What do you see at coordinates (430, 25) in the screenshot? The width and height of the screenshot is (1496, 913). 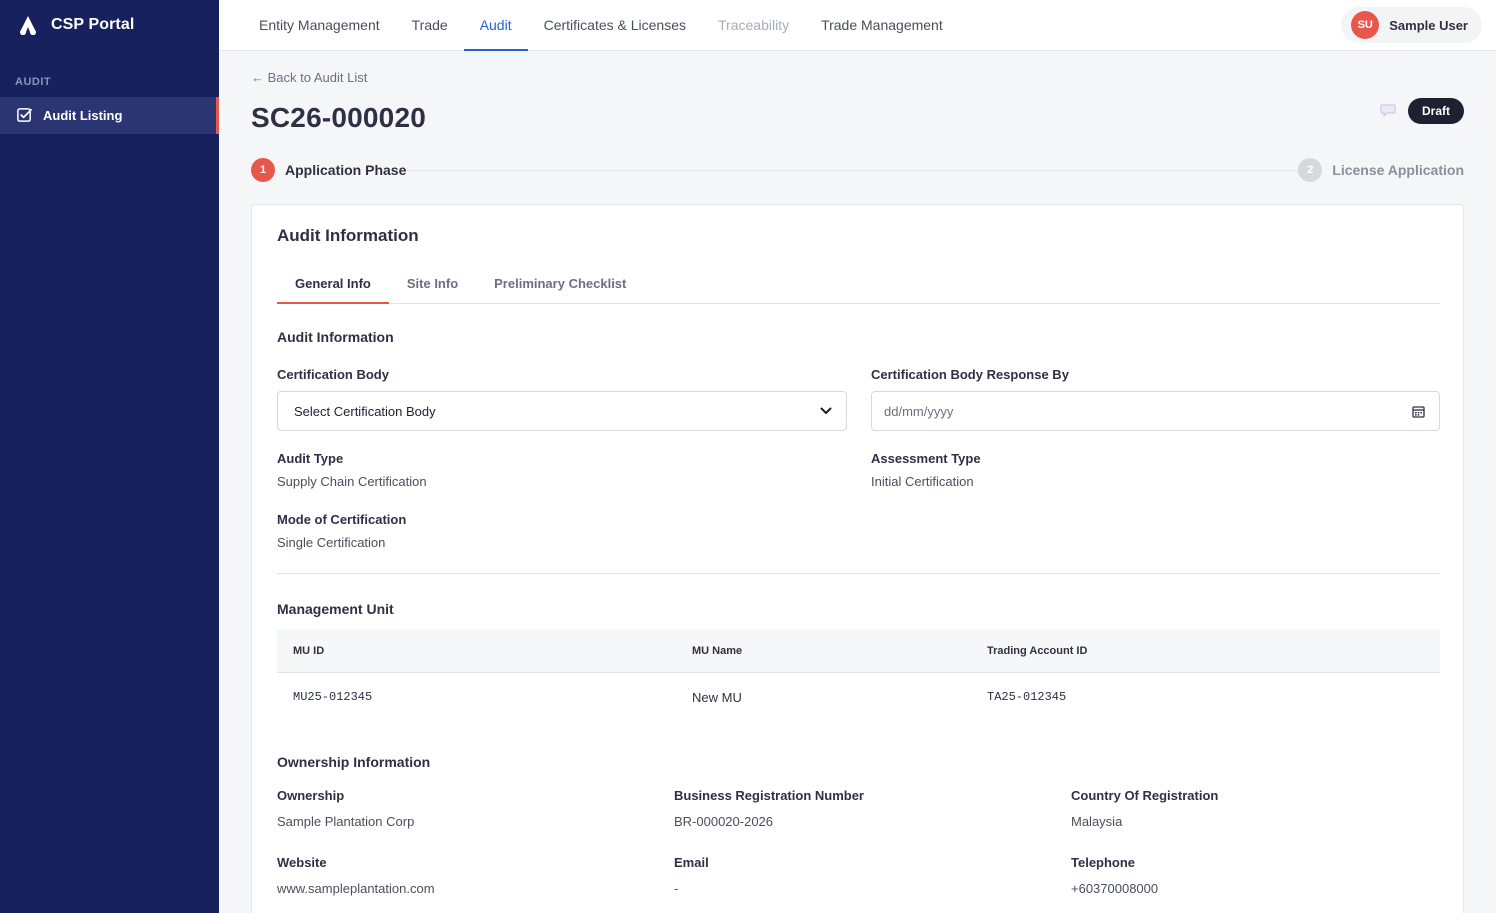 I see `tab-trade: Trade` at bounding box center [430, 25].